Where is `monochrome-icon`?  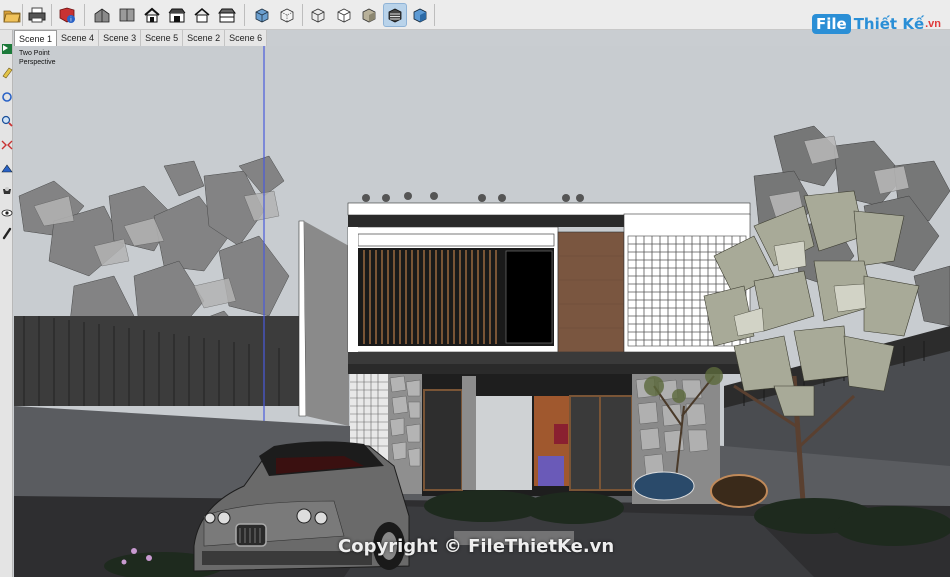
monochrome-icon is located at coordinates (420, 15).